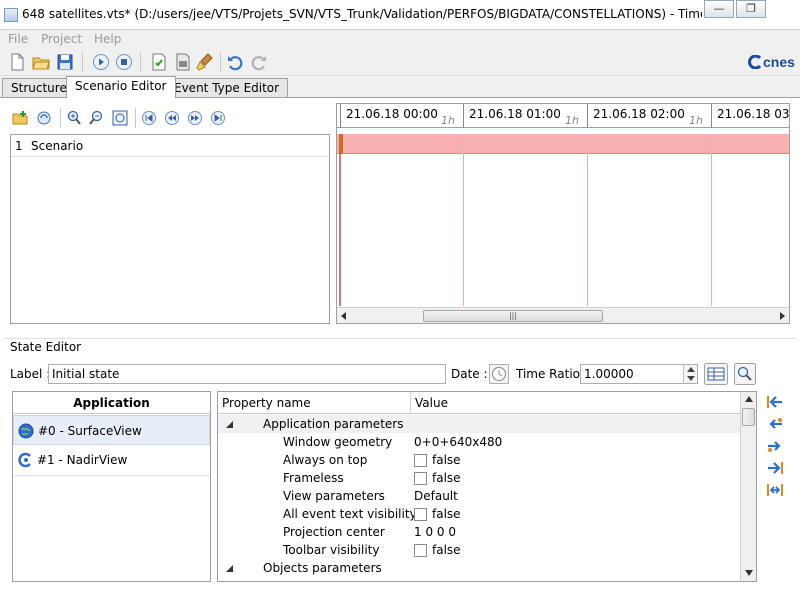 This screenshot has height=600, width=800. What do you see at coordinates (170, 146) in the screenshot?
I see `list-item: 1 Scenario` at bounding box center [170, 146].